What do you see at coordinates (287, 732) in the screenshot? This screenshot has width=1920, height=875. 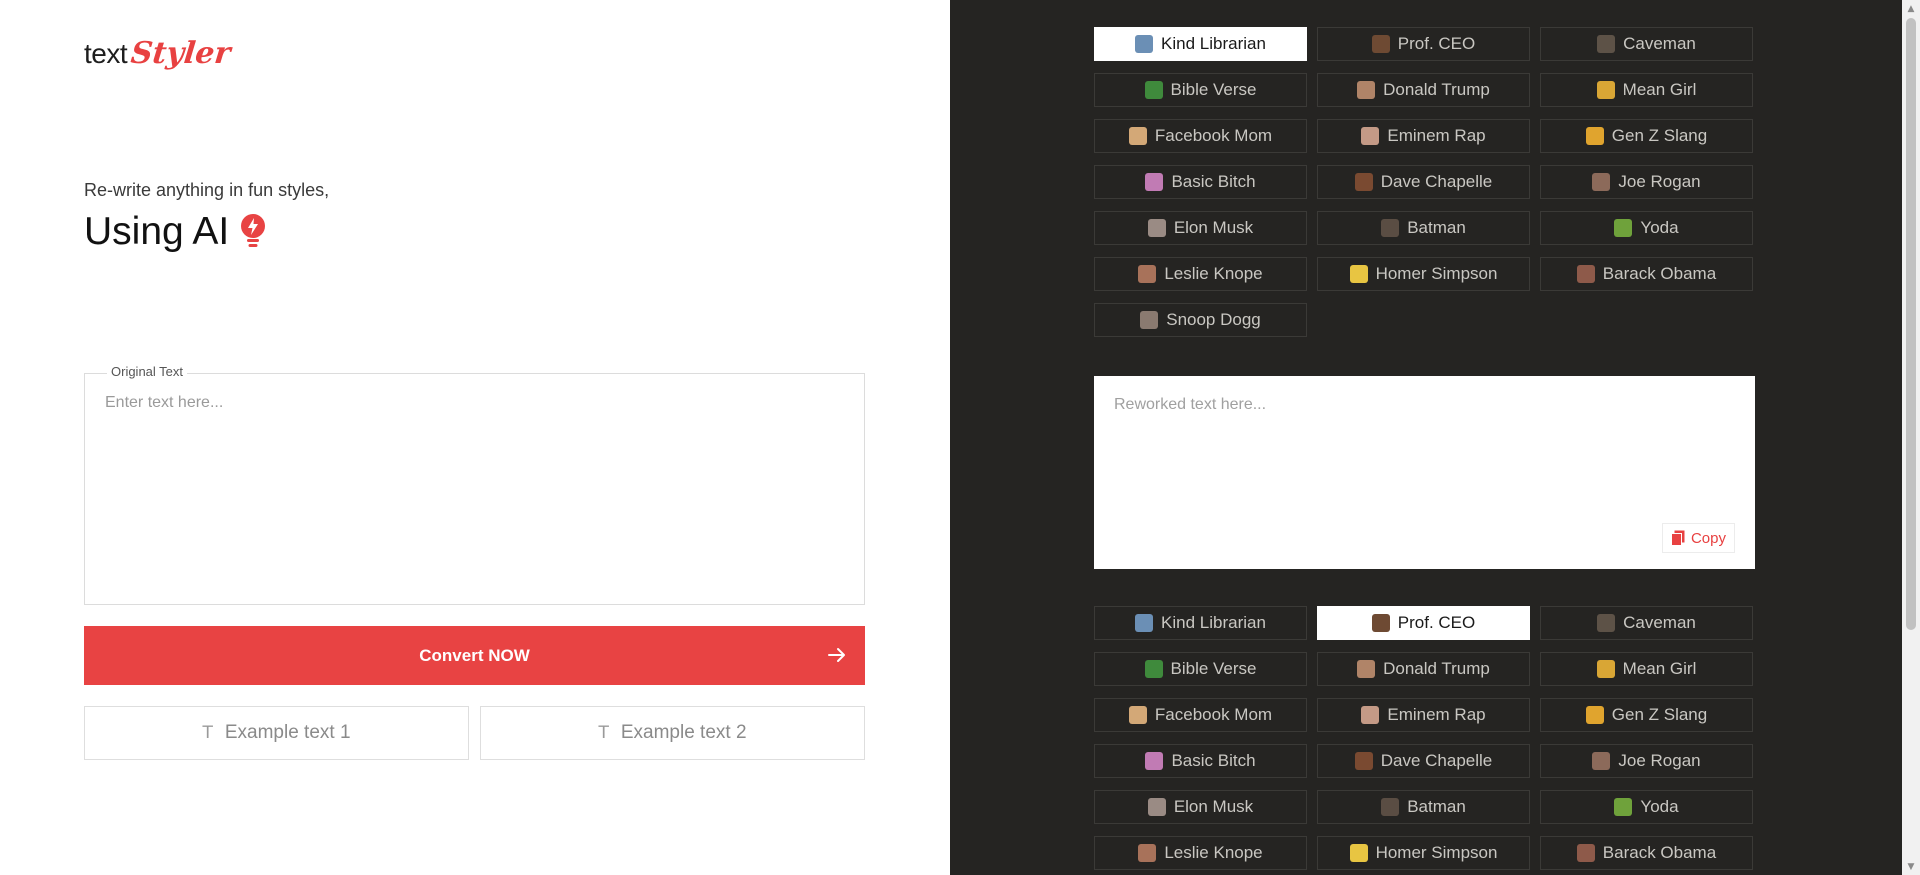 I see `example-text-1-label: Example text 1` at bounding box center [287, 732].